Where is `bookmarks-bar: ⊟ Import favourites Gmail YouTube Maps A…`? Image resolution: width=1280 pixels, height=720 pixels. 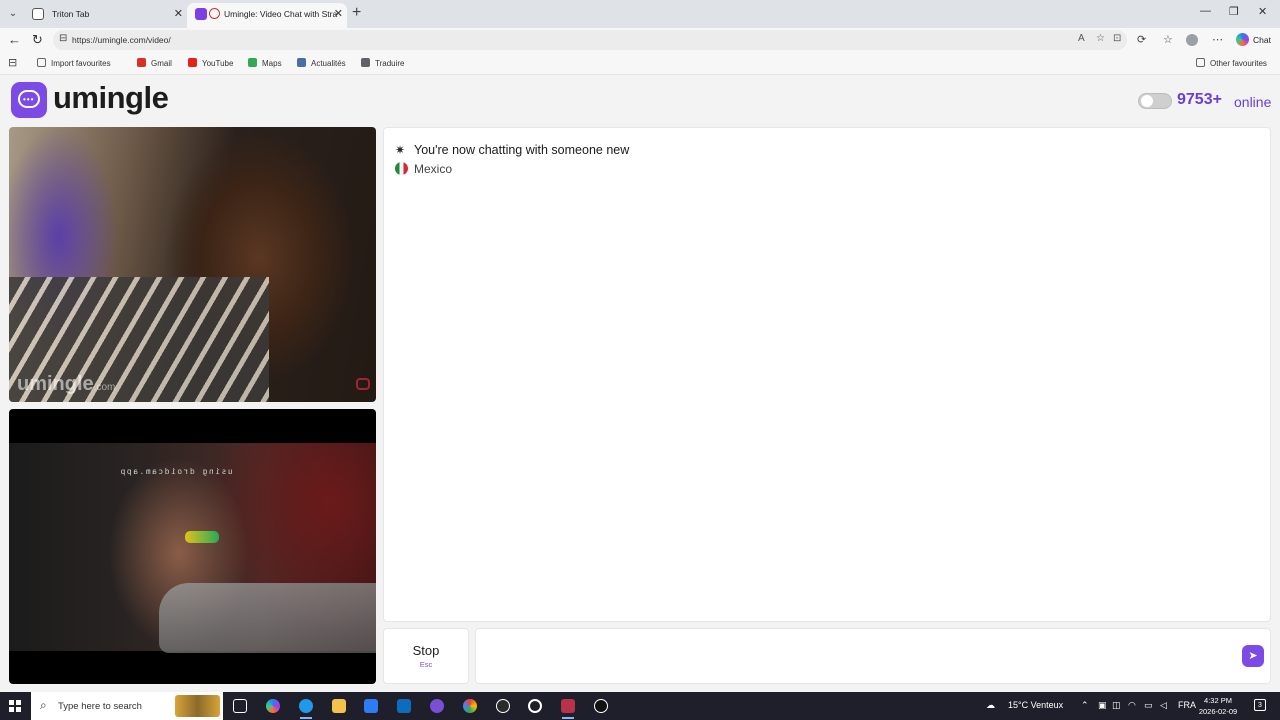 bookmarks-bar: ⊟ Import favourites Gmail YouTube Maps A… is located at coordinates (640, 63).